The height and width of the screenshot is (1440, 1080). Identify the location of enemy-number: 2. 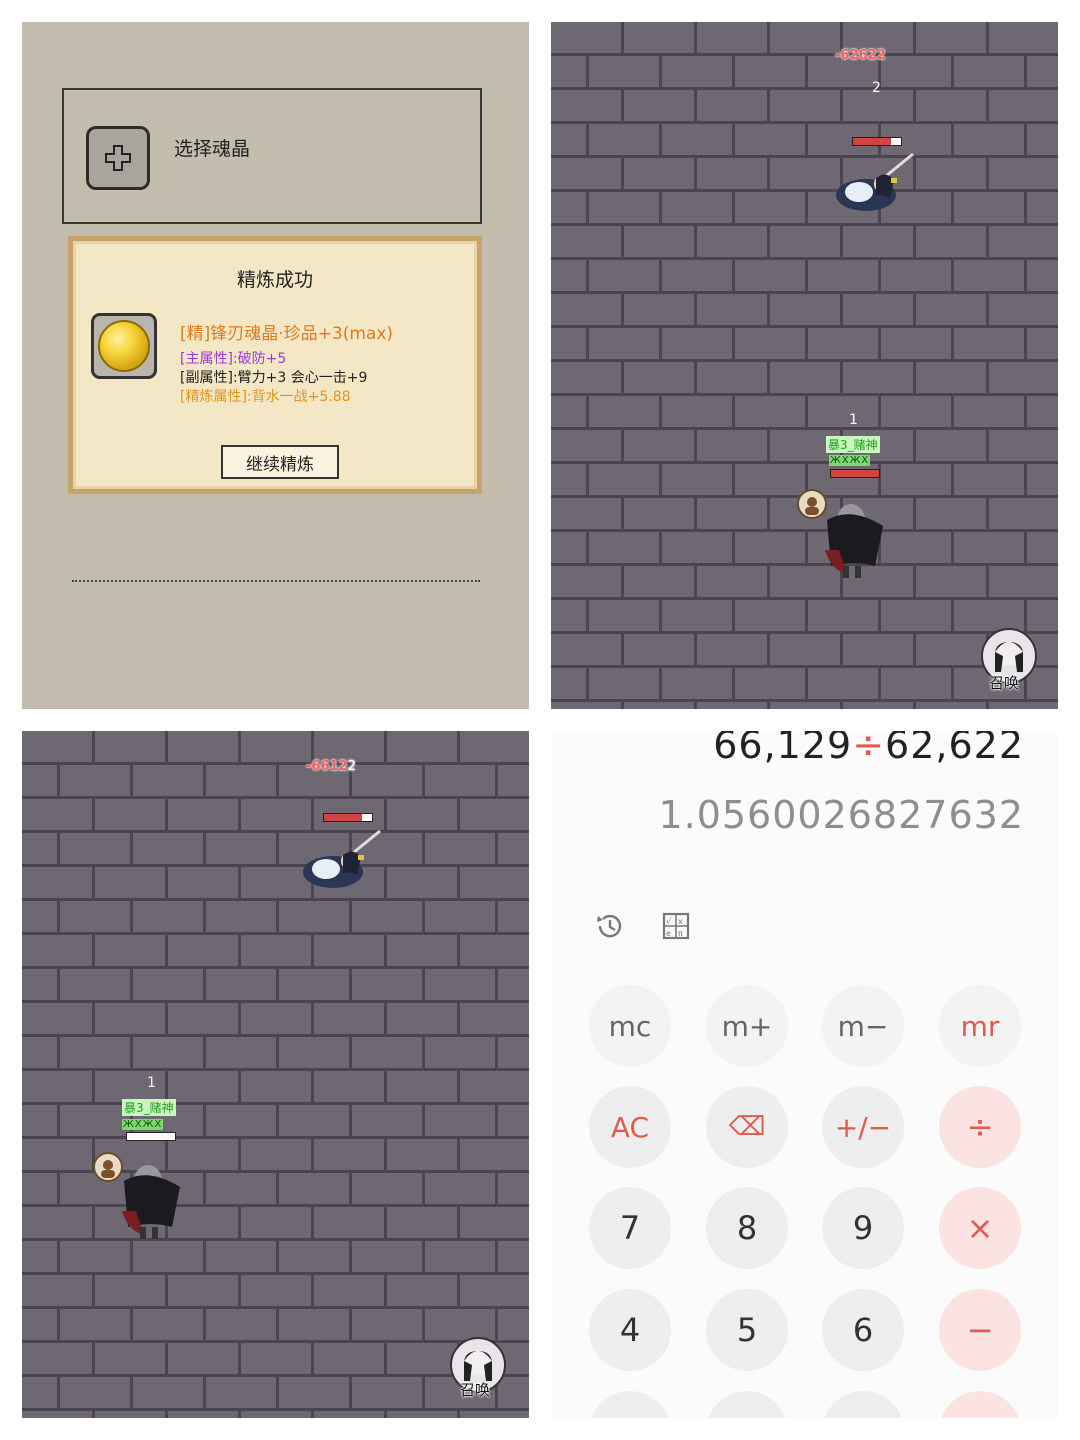
(876, 88).